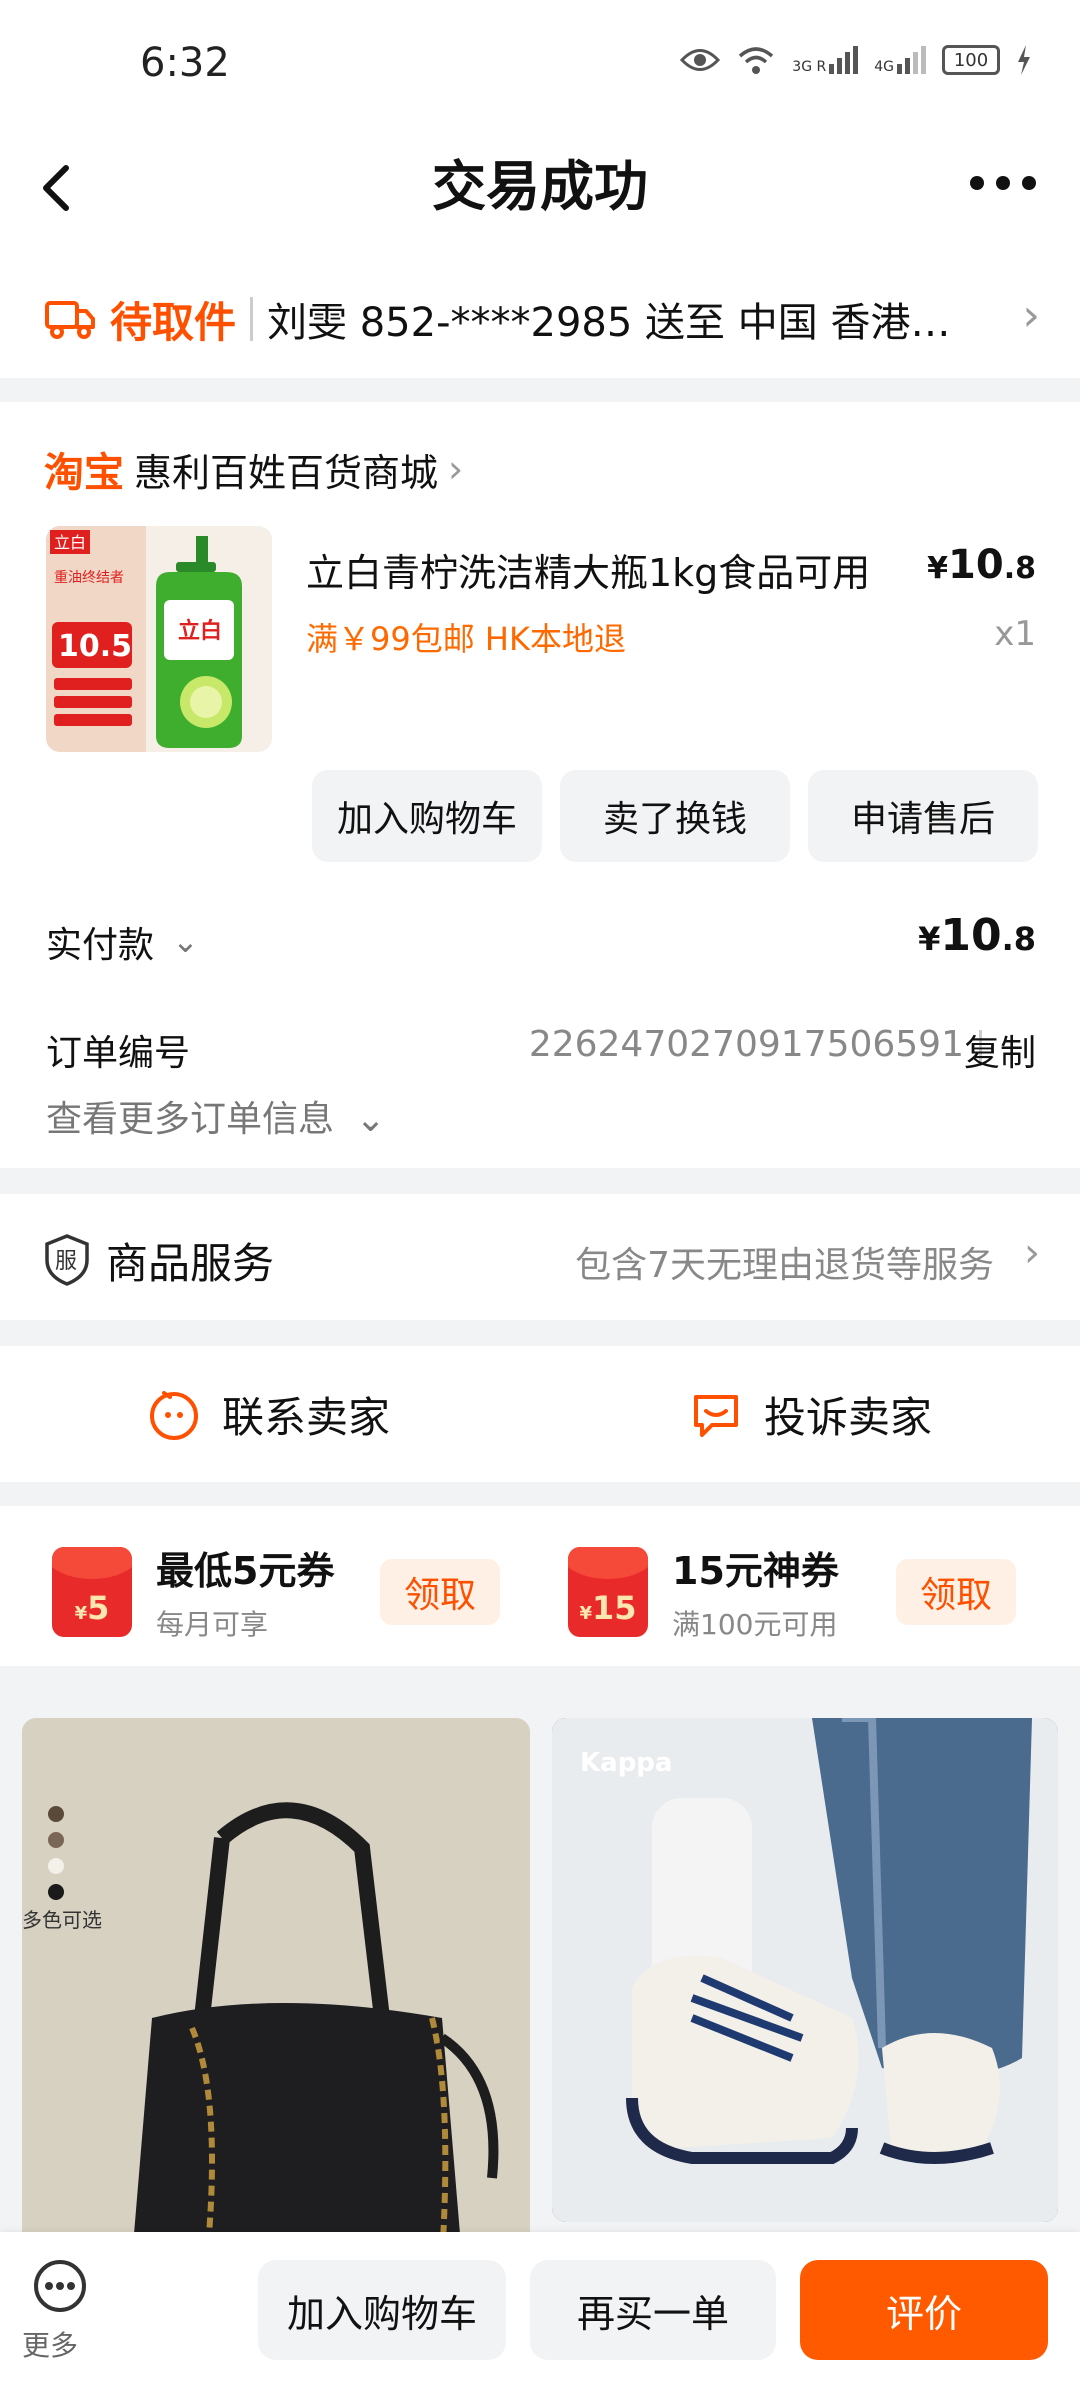 The width and height of the screenshot is (1080, 2400). Describe the element at coordinates (50, 2344) in the screenshot. I see `more-label: 更多` at that location.